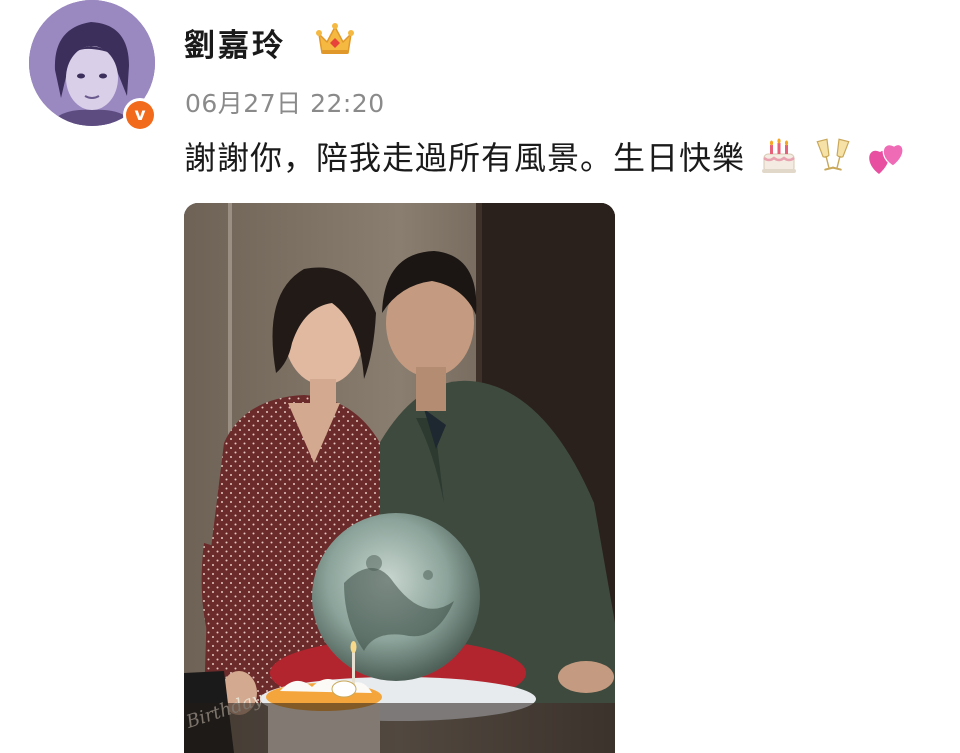 The width and height of the screenshot is (960, 753). What do you see at coordinates (285, 102) in the screenshot?
I see `post-timestamp: 06月27日 22:20` at bounding box center [285, 102].